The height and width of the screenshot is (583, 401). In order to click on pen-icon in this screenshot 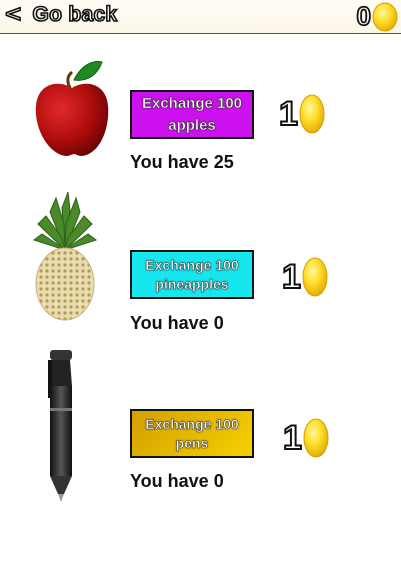, I will do `click(60, 426)`.